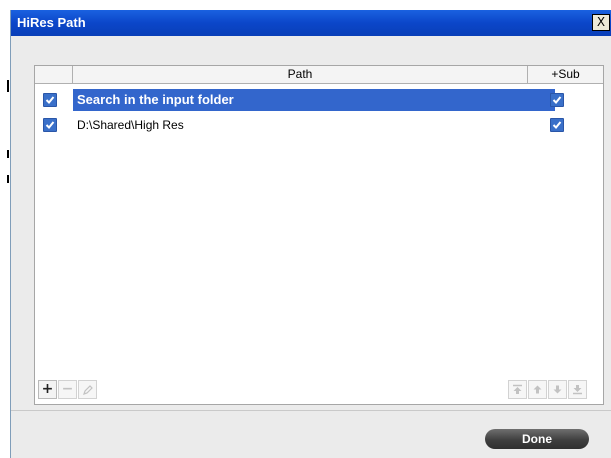 The width and height of the screenshot is (611, 458). What do you see at coordinates (155, 99) in the screenshot?
I see `row-path-label: Search in the input folder` at bounding box center [155, 99].